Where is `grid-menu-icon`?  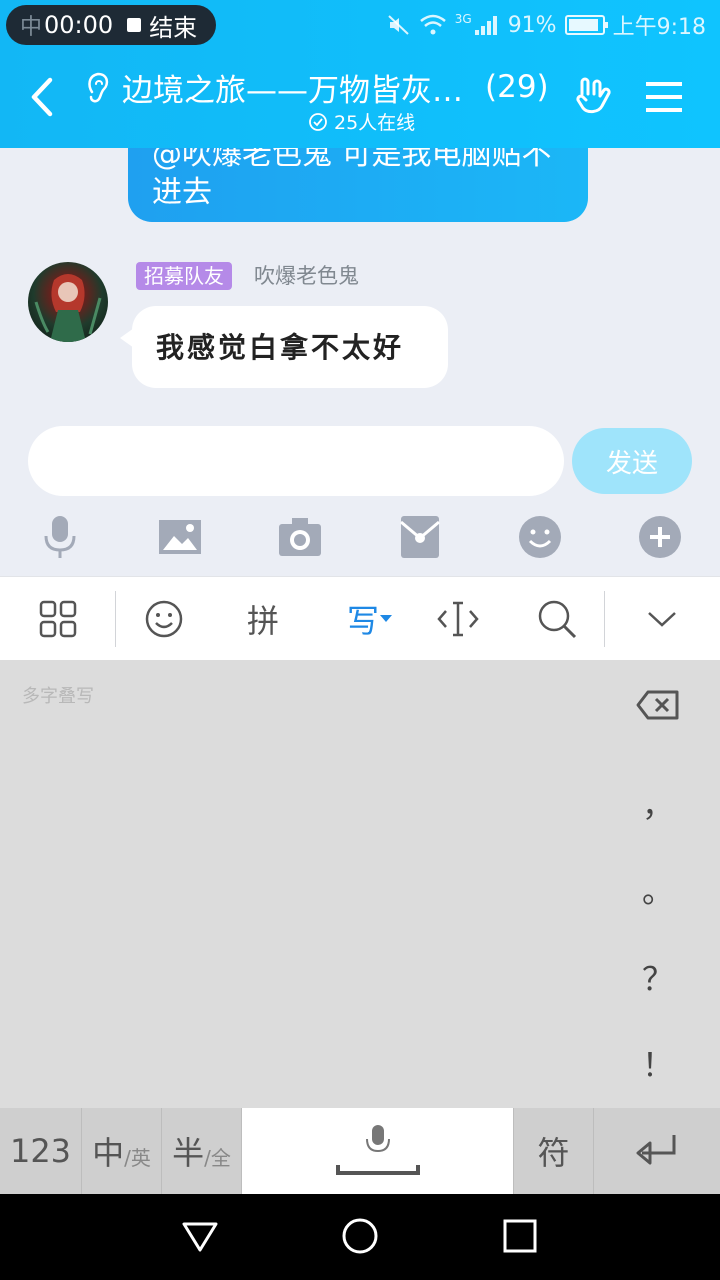 grid-menu-icon is located at coordinates (58, 619).